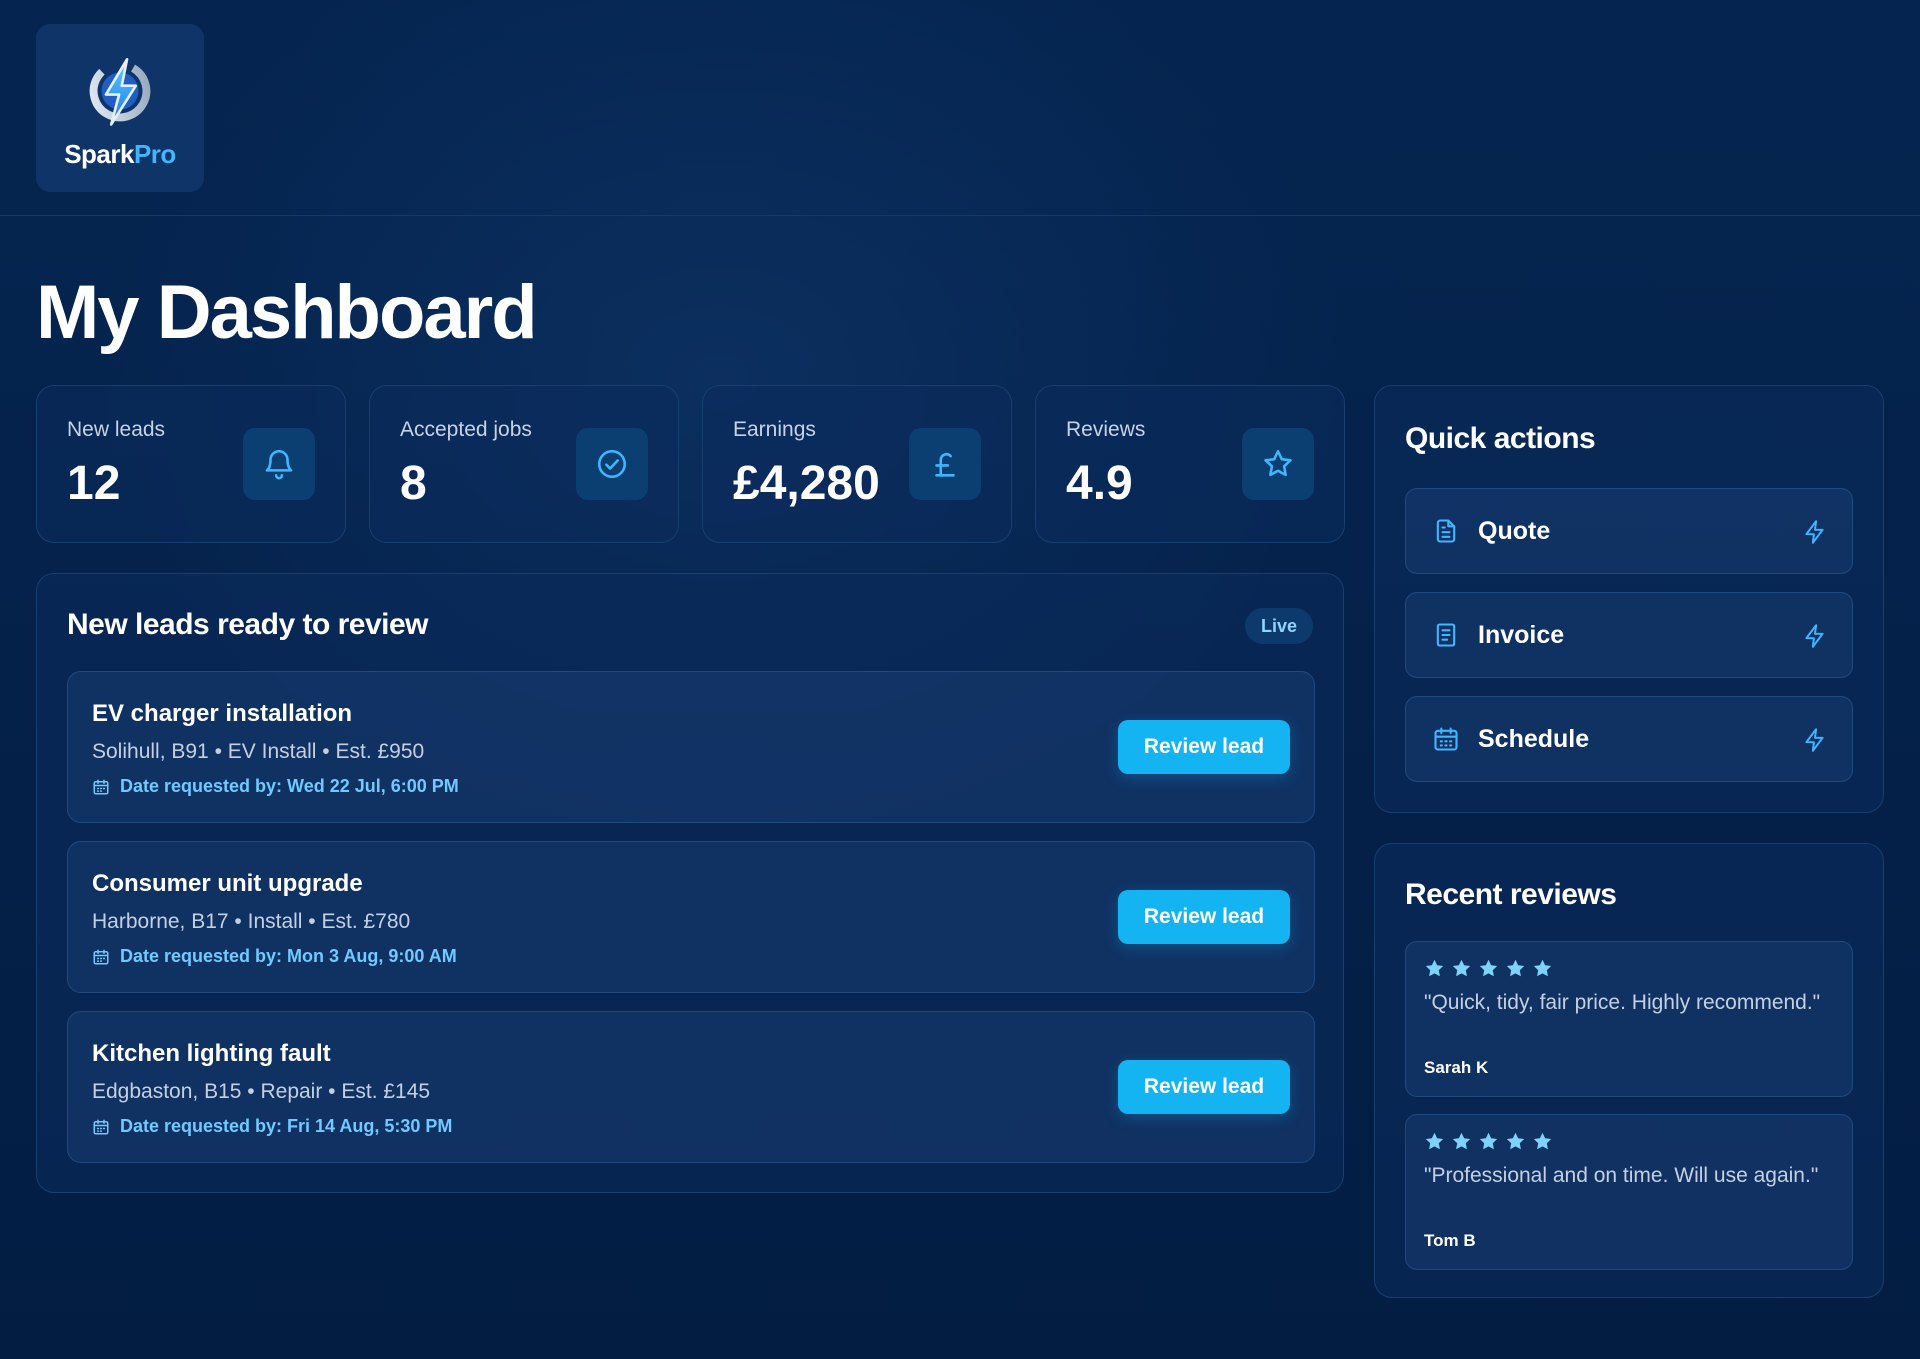  I want to click on stat-value: £4,280, so click(806, 483).